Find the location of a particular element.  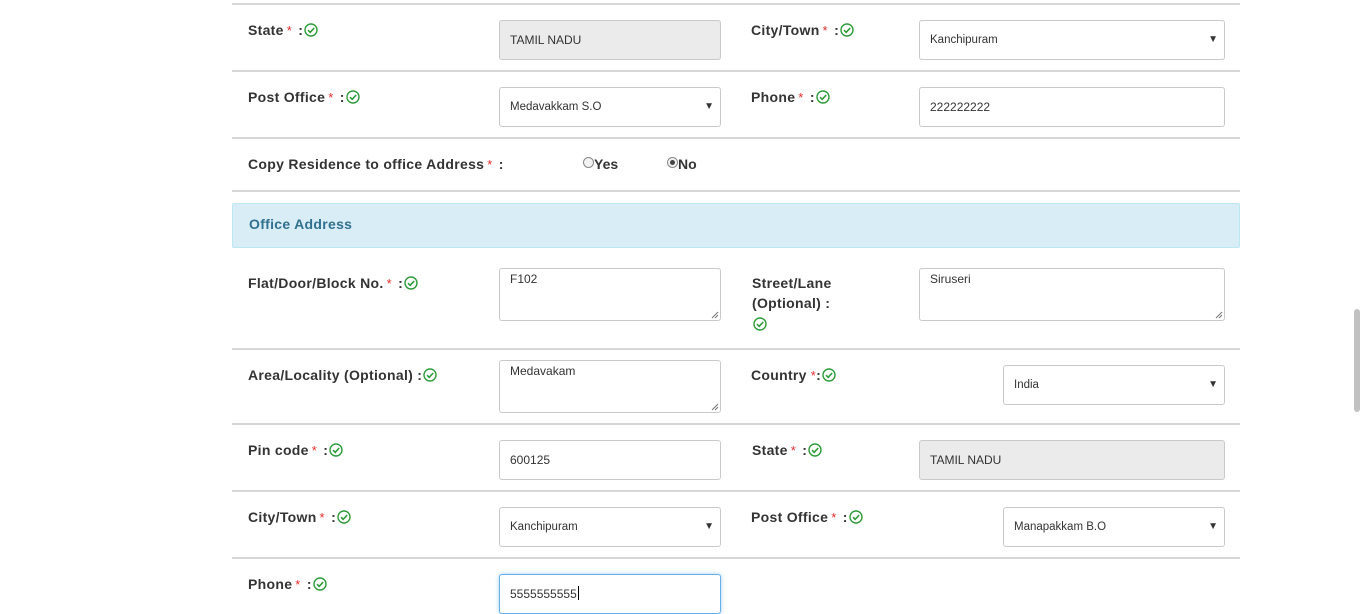

office-country-label: Country *: is located at coordinates (793, 375).